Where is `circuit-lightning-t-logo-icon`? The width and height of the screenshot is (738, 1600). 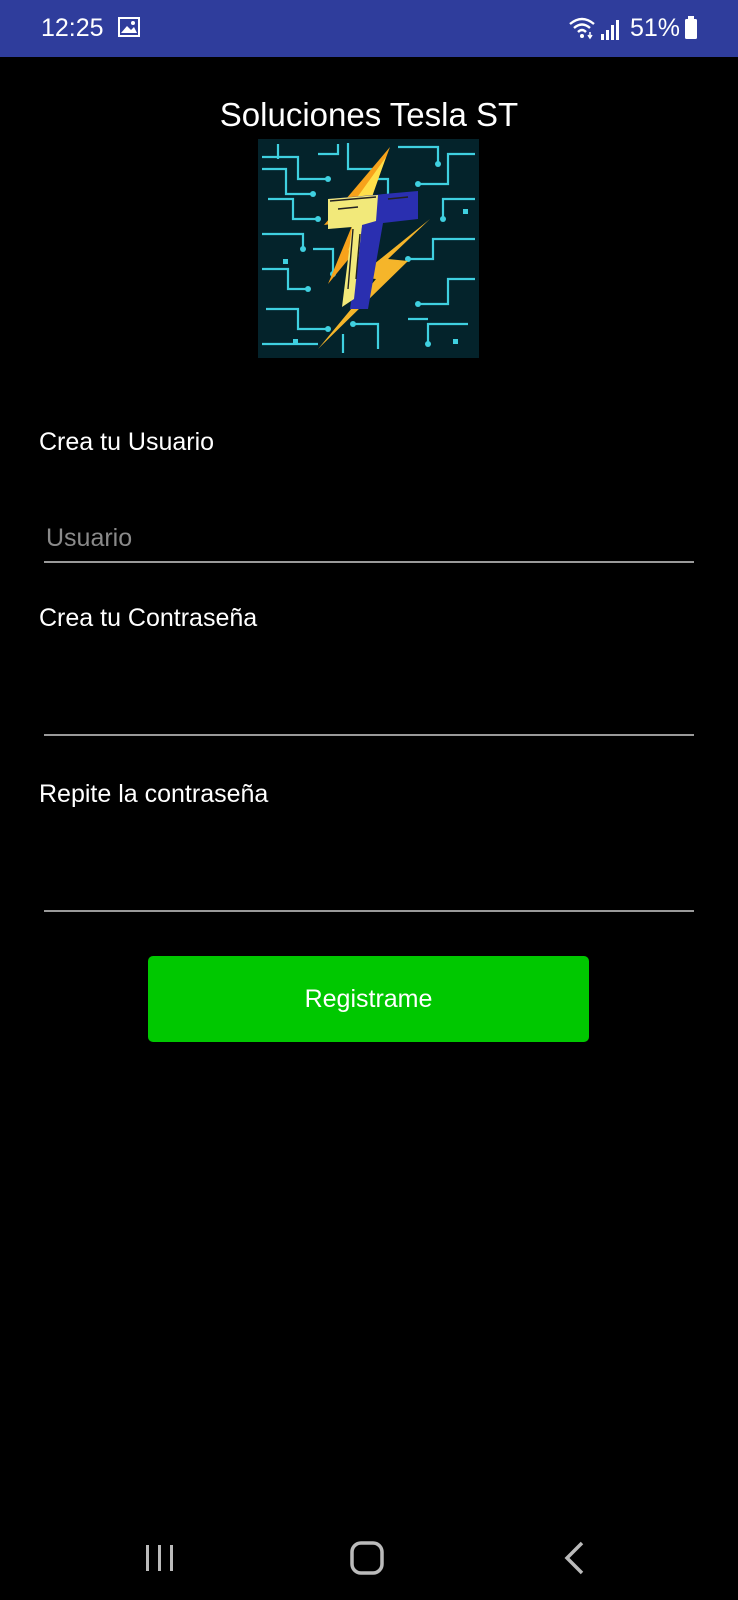 circuit-lightning-t-logo-icon is located at coordinates (368, 248).